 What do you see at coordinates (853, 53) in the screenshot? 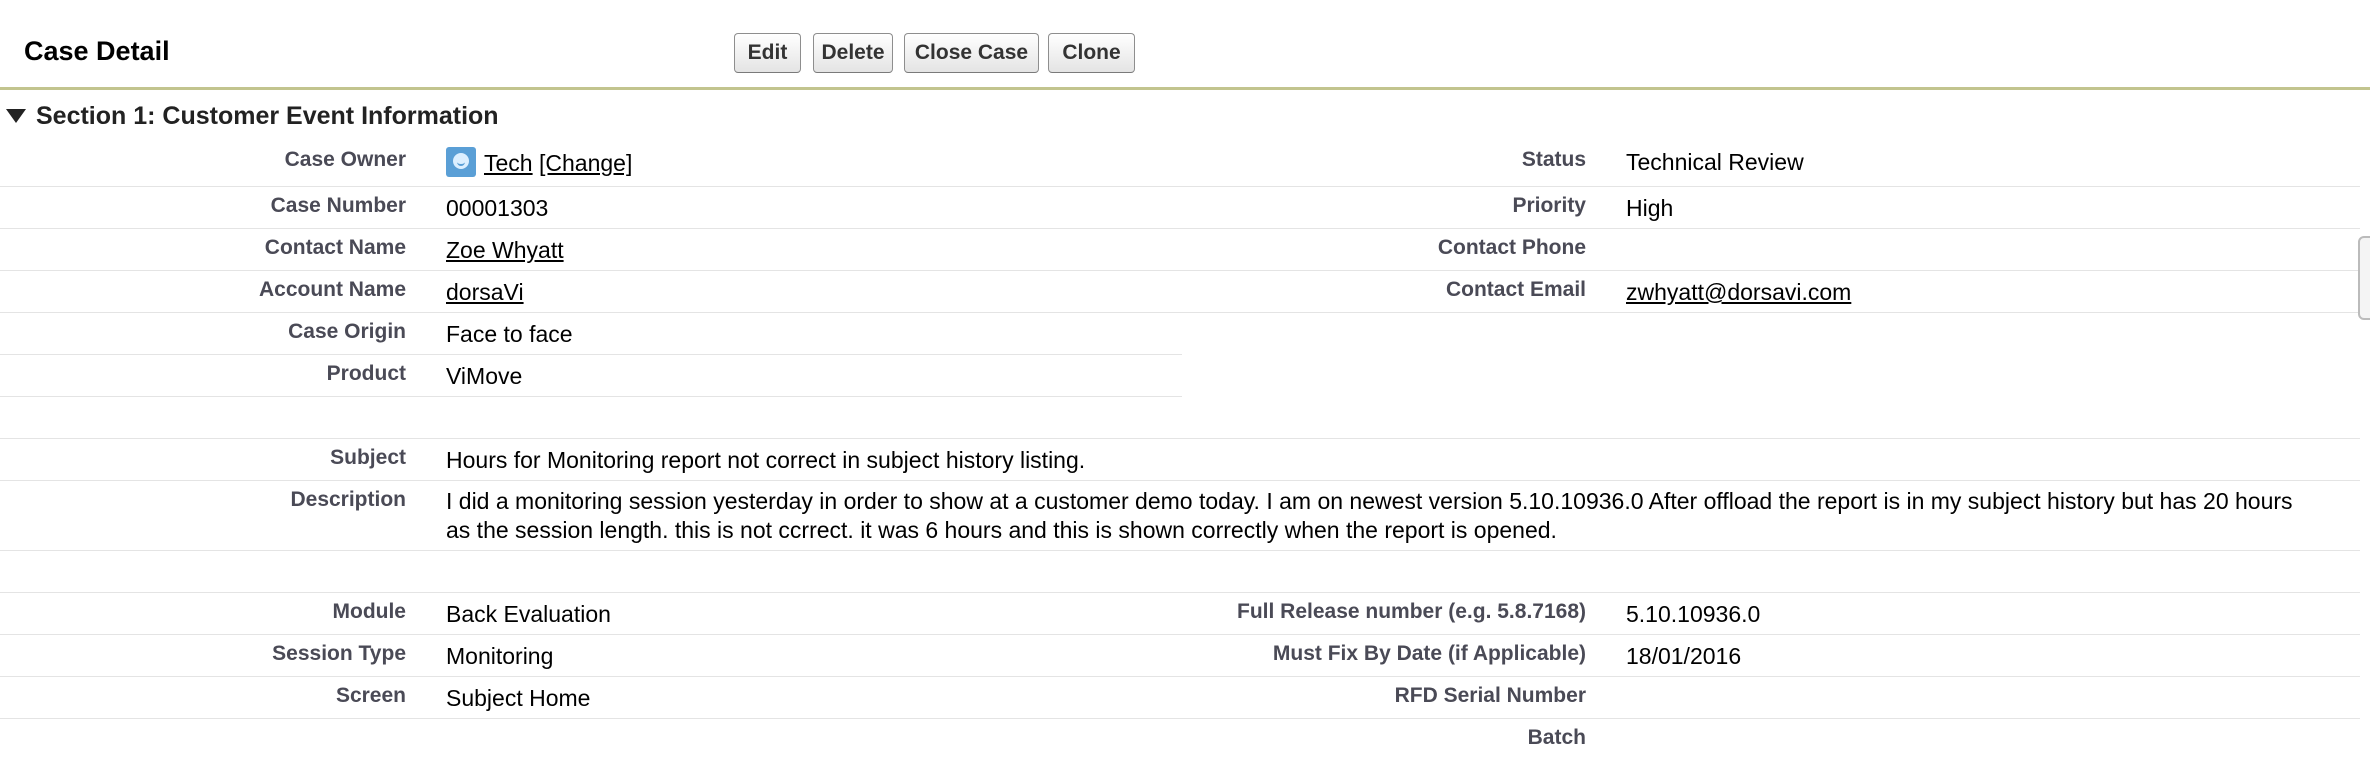
I see `delete-button: Delete` at bounding box center [853, 53].